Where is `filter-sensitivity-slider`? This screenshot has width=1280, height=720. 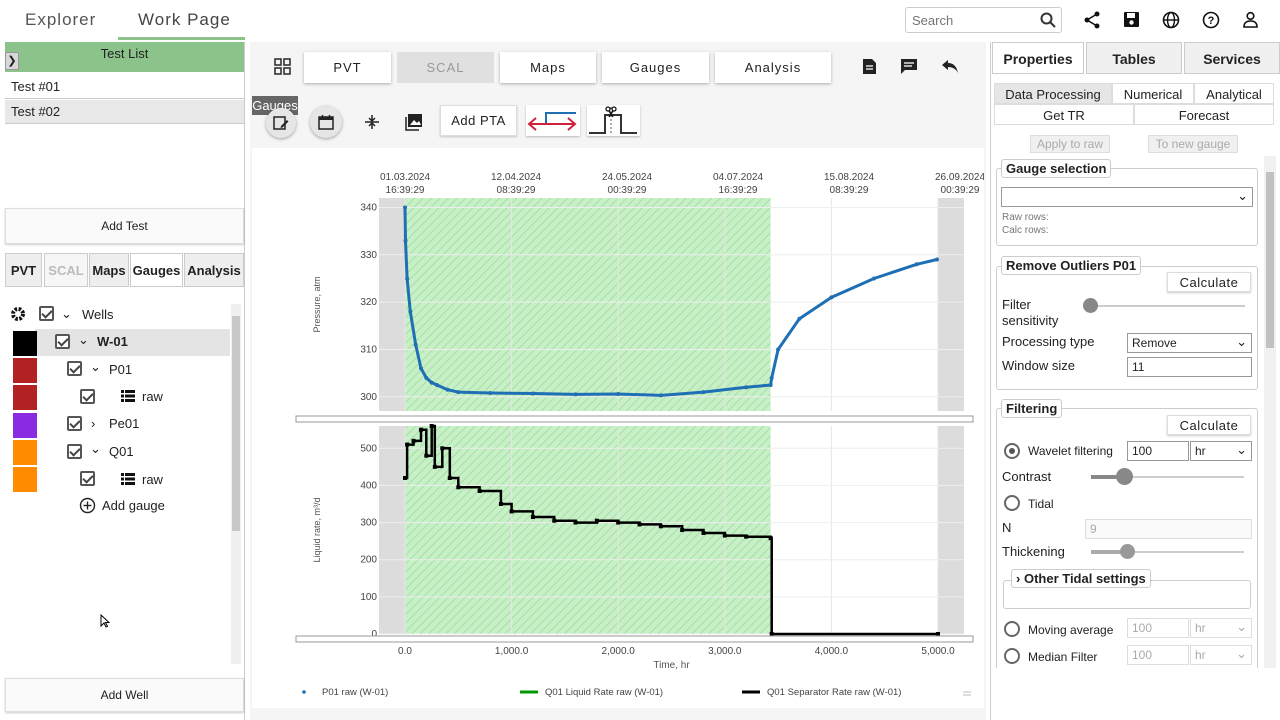
filter-sensitivity-slider is located at coordinates (1167, 306).